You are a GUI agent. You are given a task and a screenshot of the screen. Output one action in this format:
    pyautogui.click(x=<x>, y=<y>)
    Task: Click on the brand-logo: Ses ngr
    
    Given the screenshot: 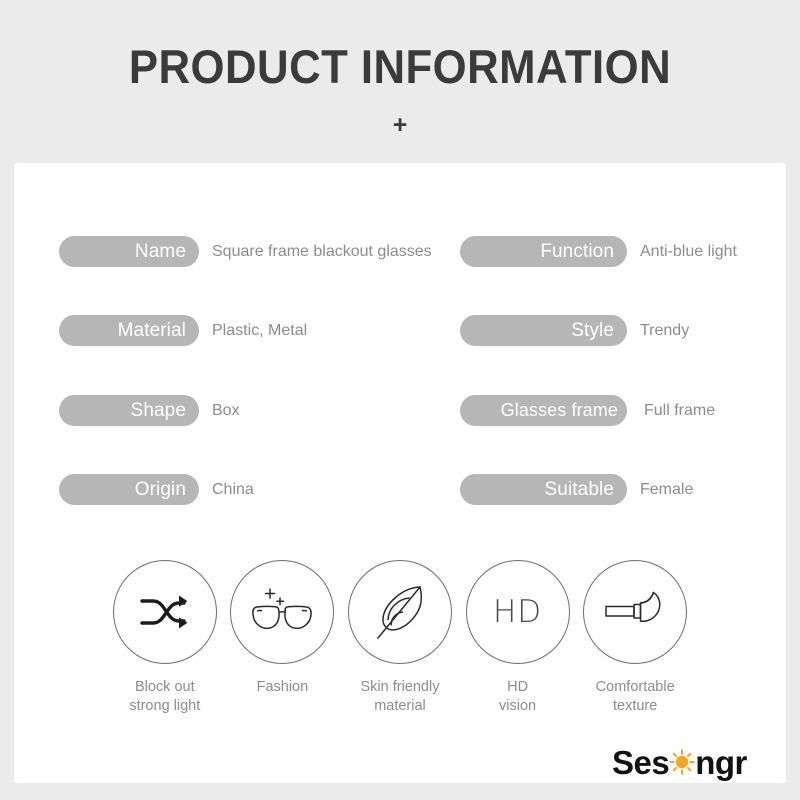 What is the action you would take?
    pyautogui.click(x=679, y=762)
    